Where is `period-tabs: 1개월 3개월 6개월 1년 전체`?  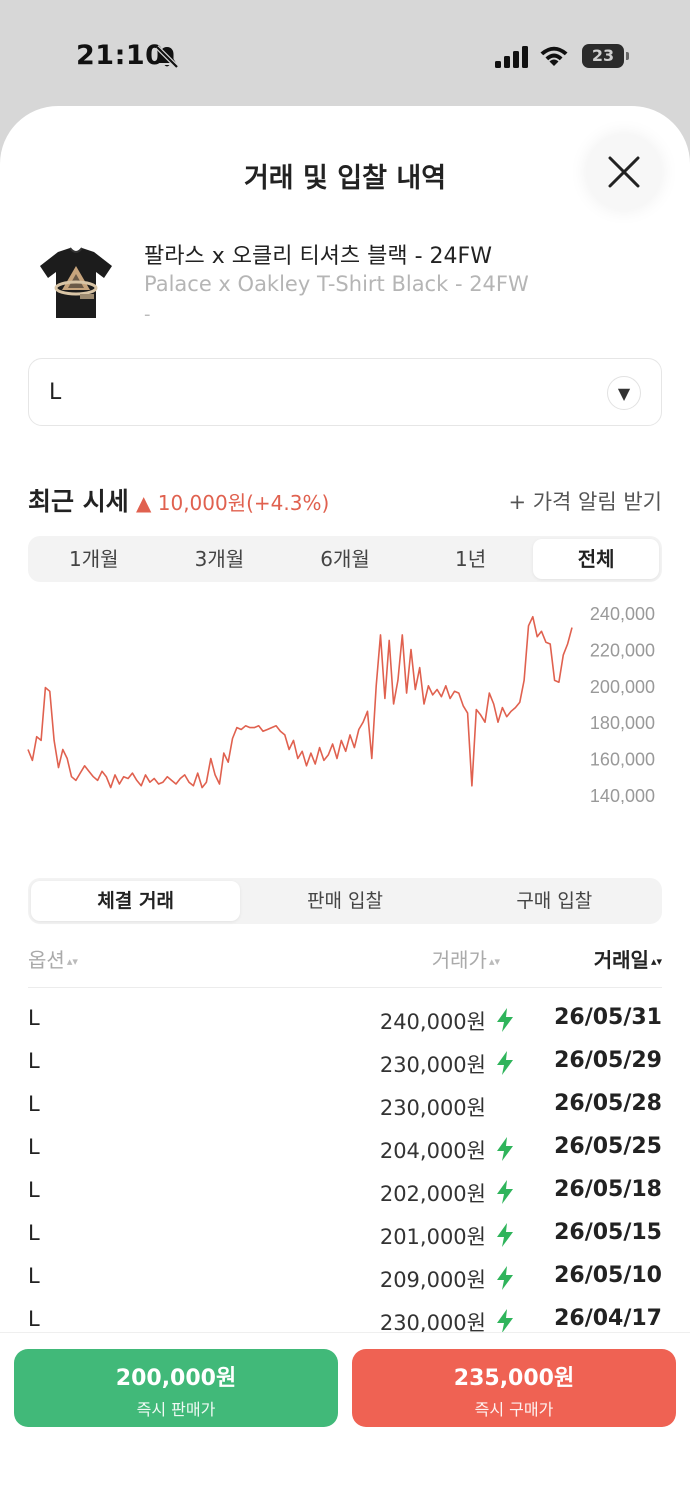
period-tabs: 1개월 3개월 6개월 1년 전체 is located at coordinates (345, 559).